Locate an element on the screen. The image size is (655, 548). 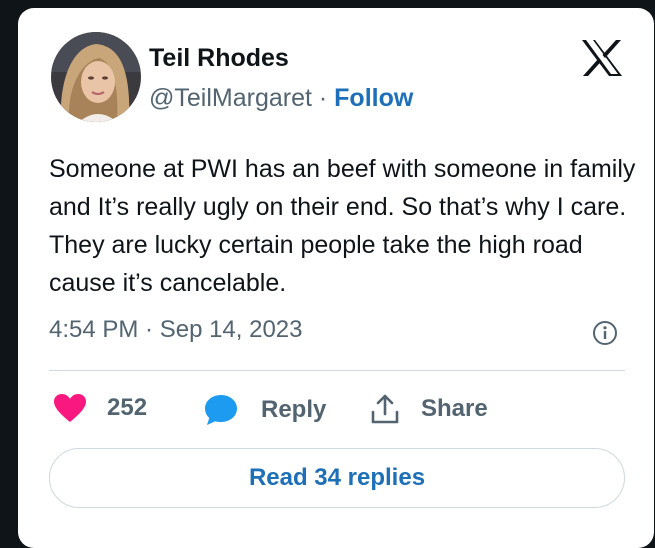
reply-button: Reply is located at coordinates (264, 410).